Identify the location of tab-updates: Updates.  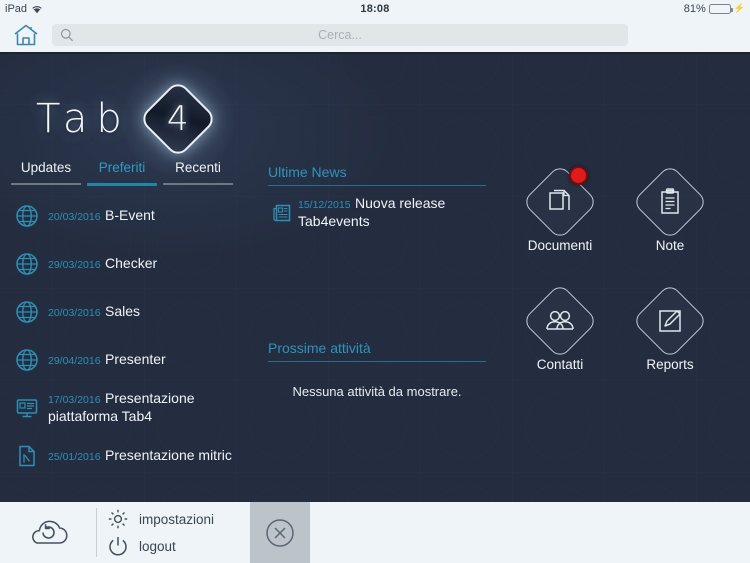
(46, 173).